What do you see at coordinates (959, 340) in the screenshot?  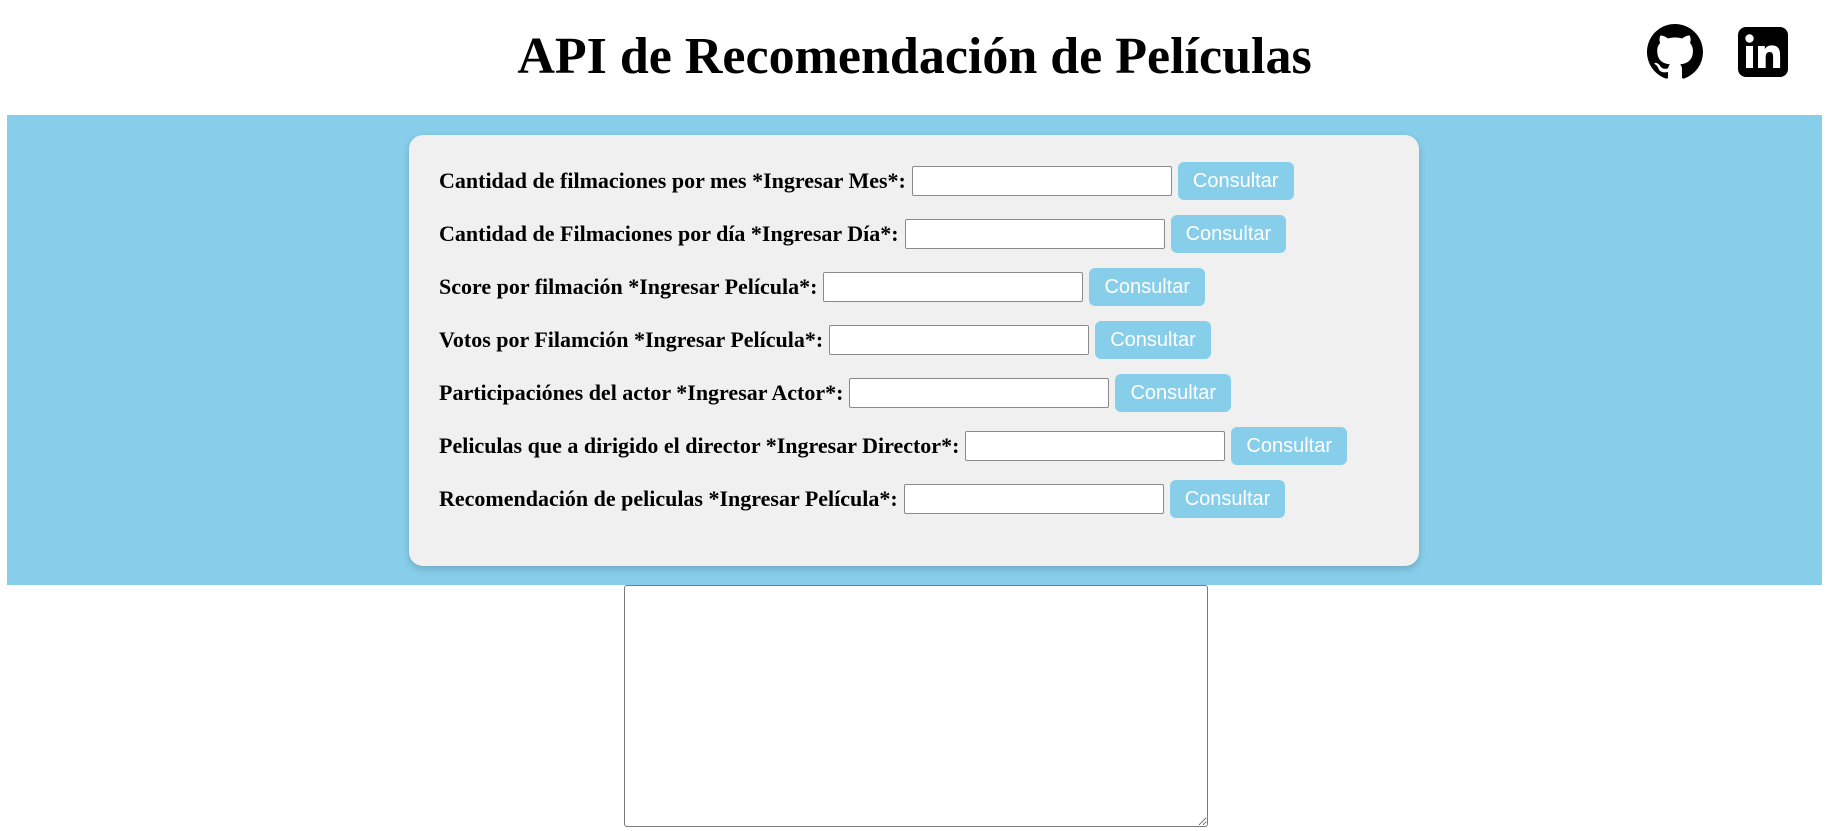 I see `votes-film-input` at bounding box center [959, 340].